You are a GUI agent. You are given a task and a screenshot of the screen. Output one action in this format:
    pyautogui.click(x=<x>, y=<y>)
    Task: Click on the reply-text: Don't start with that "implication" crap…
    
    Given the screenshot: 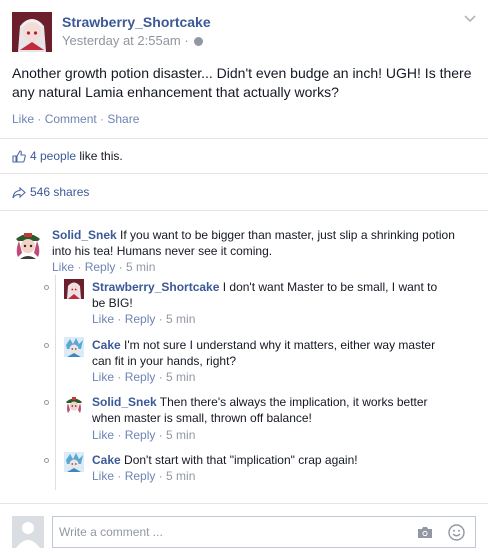 What is the action you would take?
    pyautogui.click(x=239, y=460)
    